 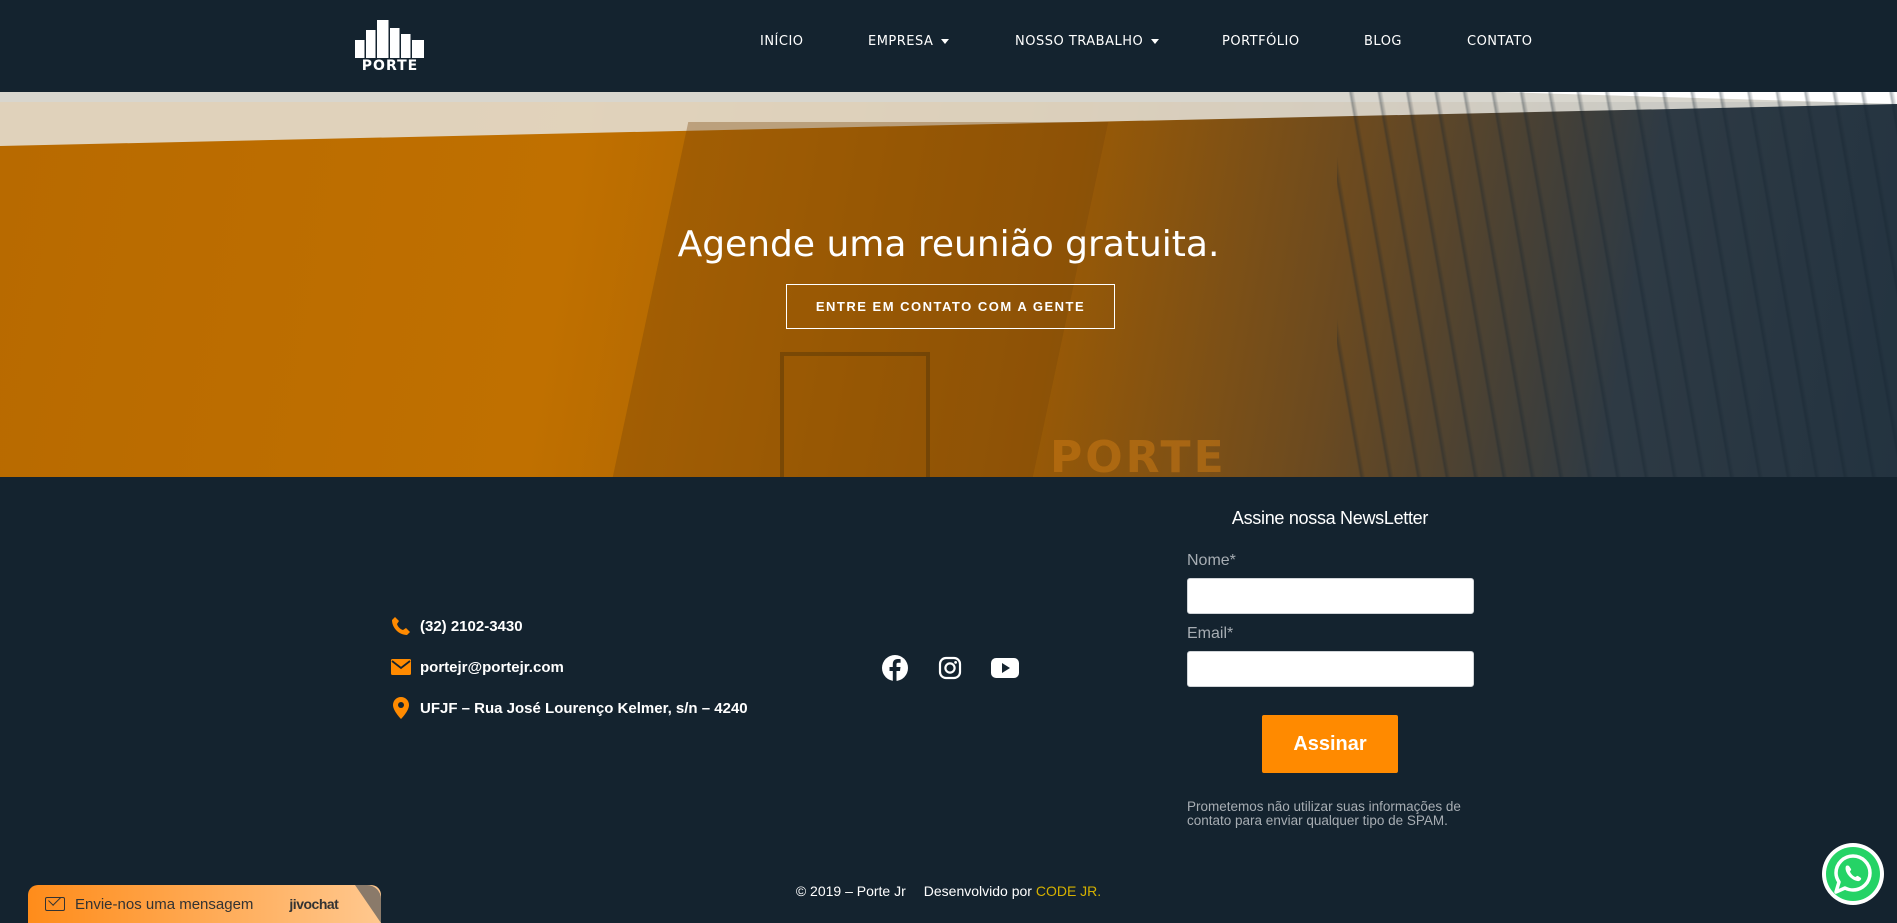 What do you see at coordinates (1079, 41) in the screenshot?
I see `nav-label: NOSSO TRABALHO` at bounding box center [1079, 41].